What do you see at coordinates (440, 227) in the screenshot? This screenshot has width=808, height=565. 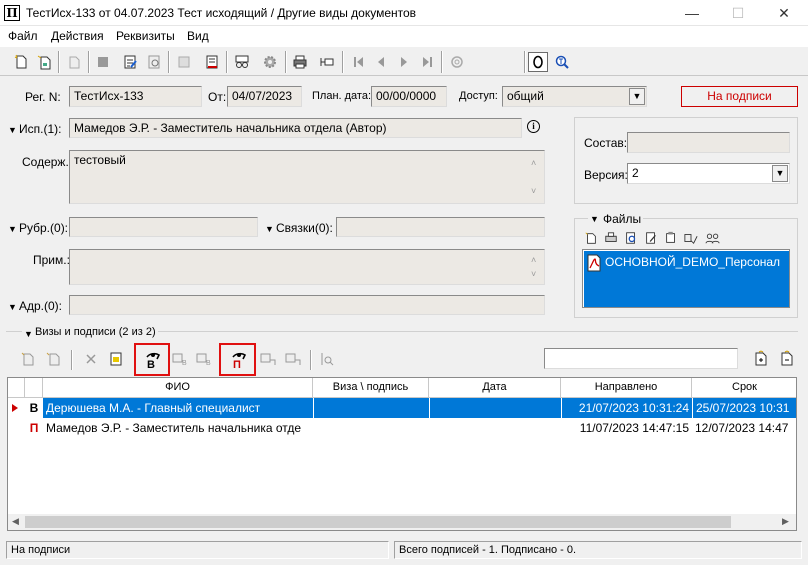 I see `links-field` at bounding box center [440, 227].